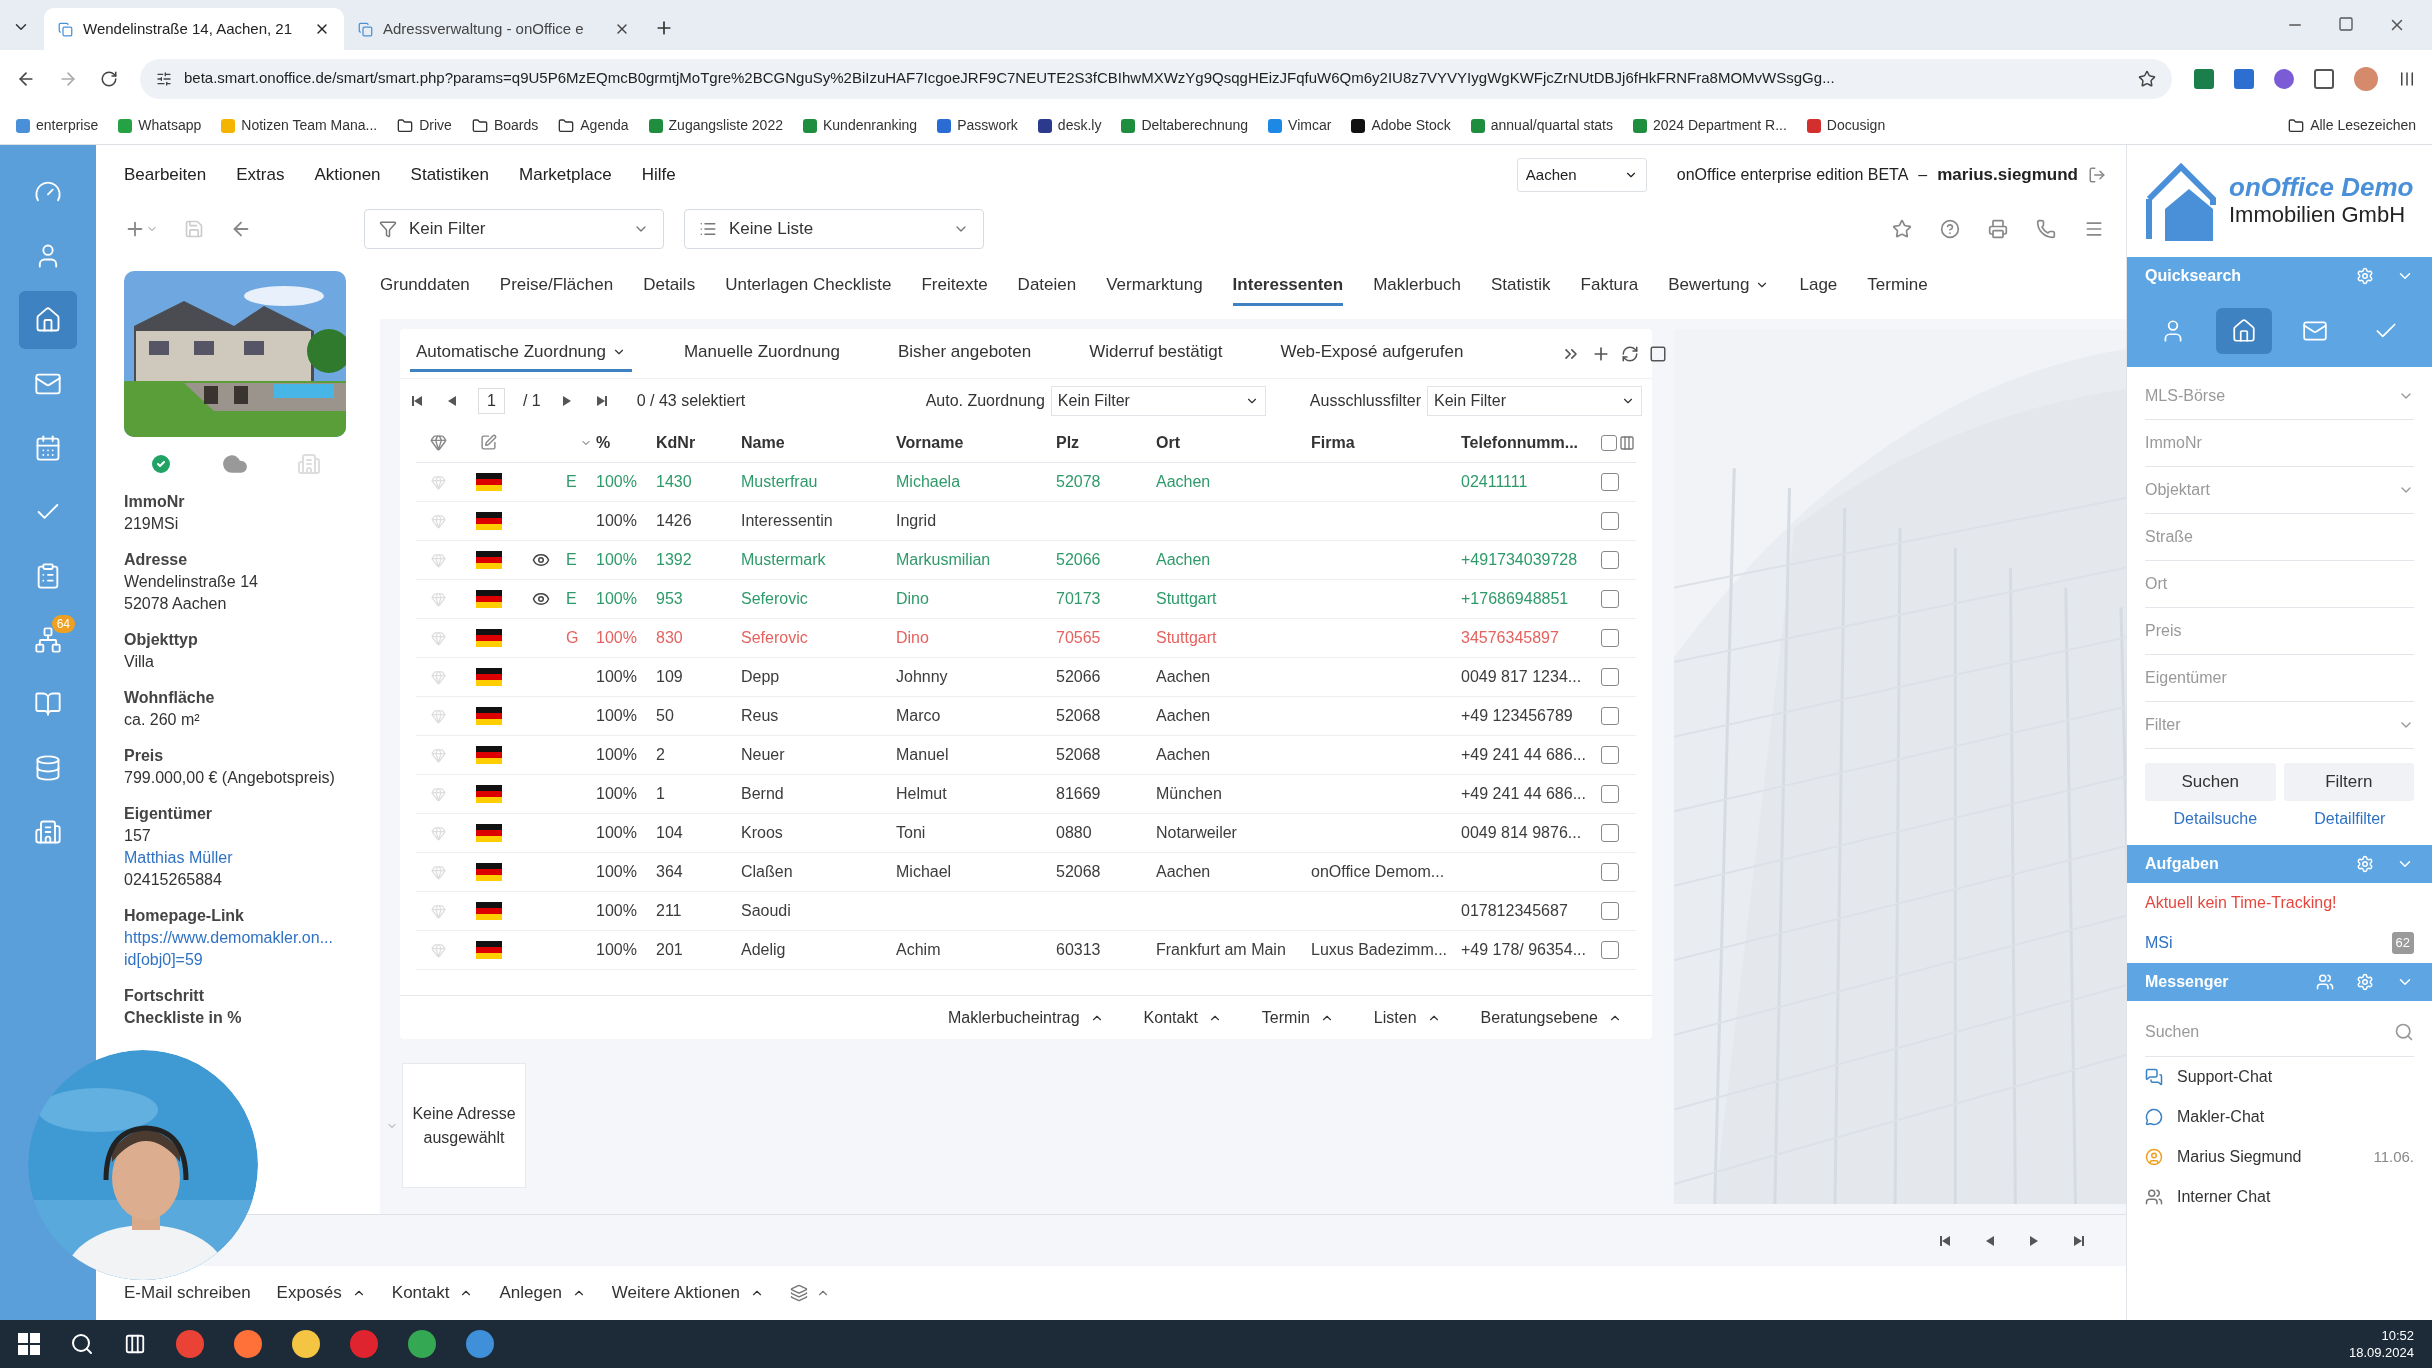  I want to click on sub-tab: Bisher angeboten, so click(964, 353).